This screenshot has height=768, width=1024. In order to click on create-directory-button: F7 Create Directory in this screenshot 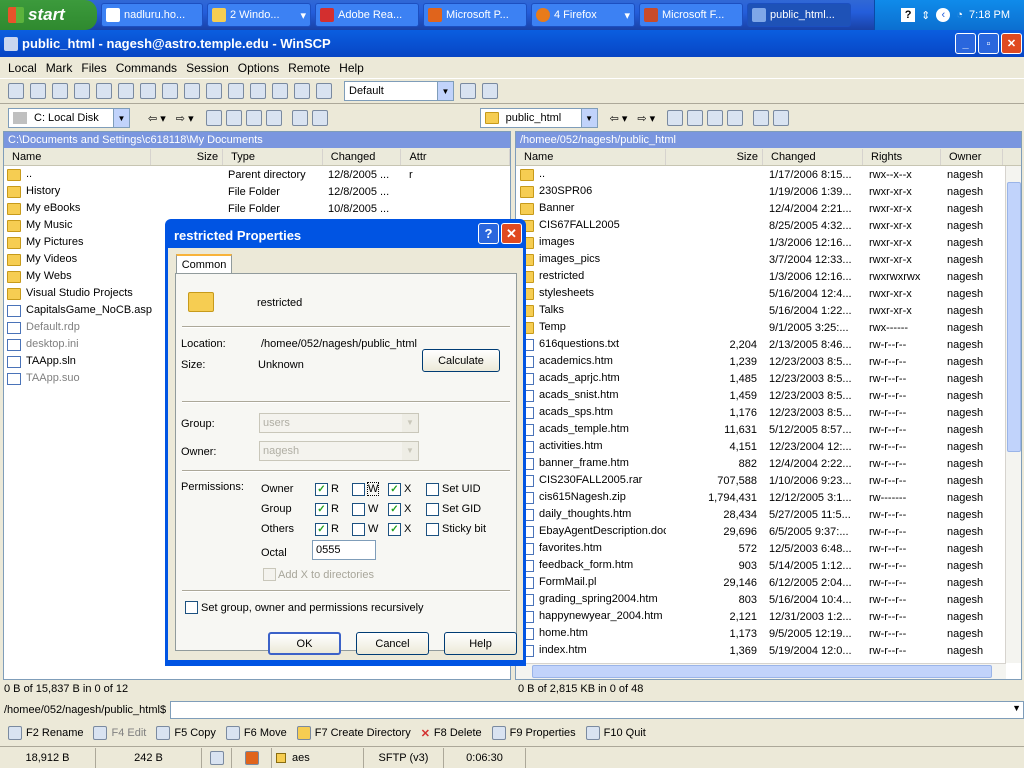, I will do `click(353, 733)`.